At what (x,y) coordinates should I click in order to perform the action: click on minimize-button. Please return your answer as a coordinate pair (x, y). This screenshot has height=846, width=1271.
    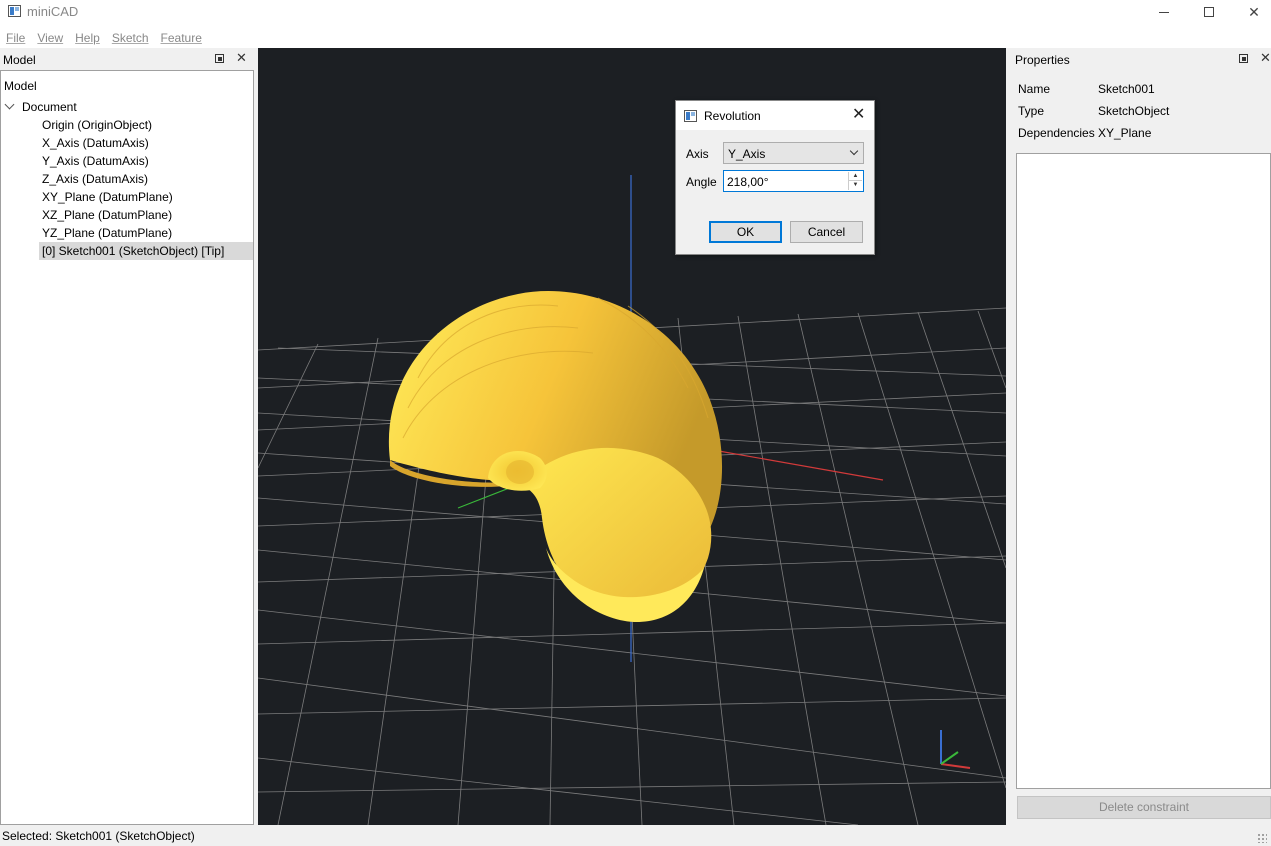
    Looking at the image, I should click on (1164, 12).